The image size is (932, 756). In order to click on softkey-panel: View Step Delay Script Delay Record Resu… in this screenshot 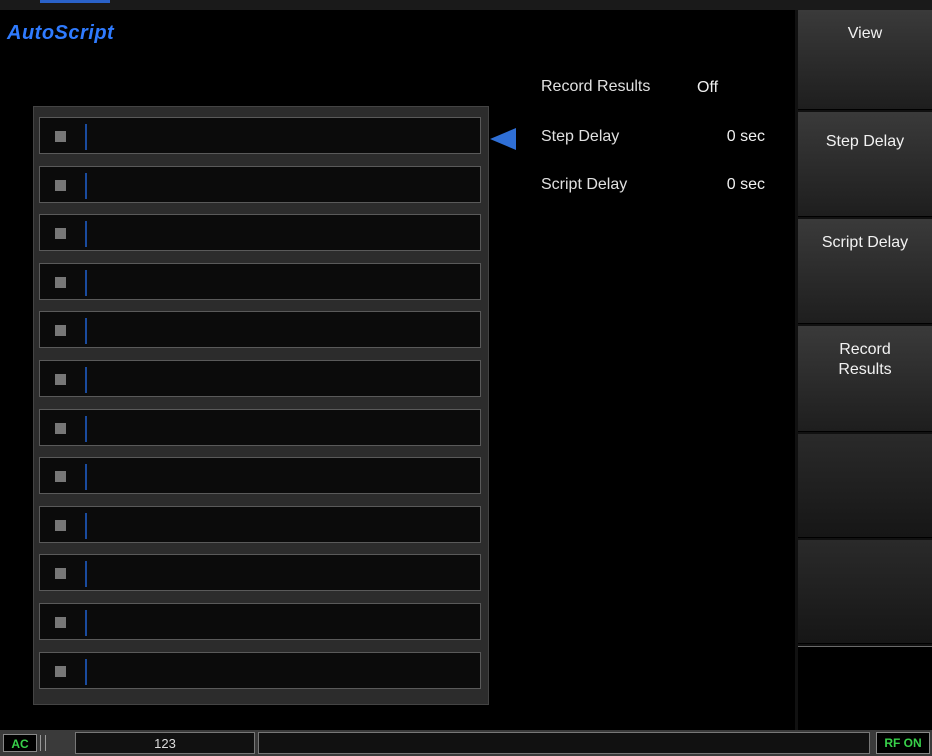, I will do `click(863, 370)`.